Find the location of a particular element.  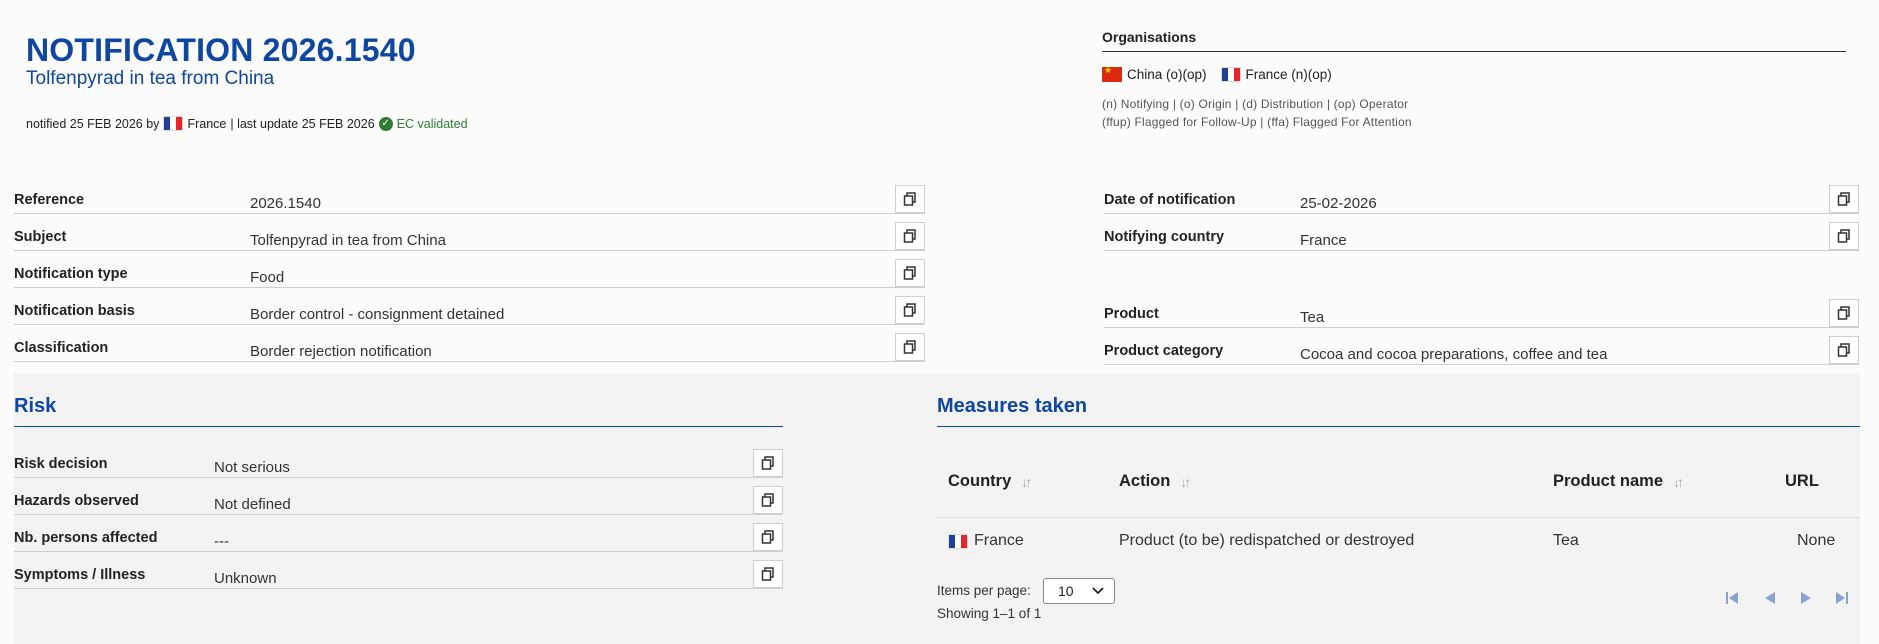

column-header-url: URL is located at coordinates (1802, 481).